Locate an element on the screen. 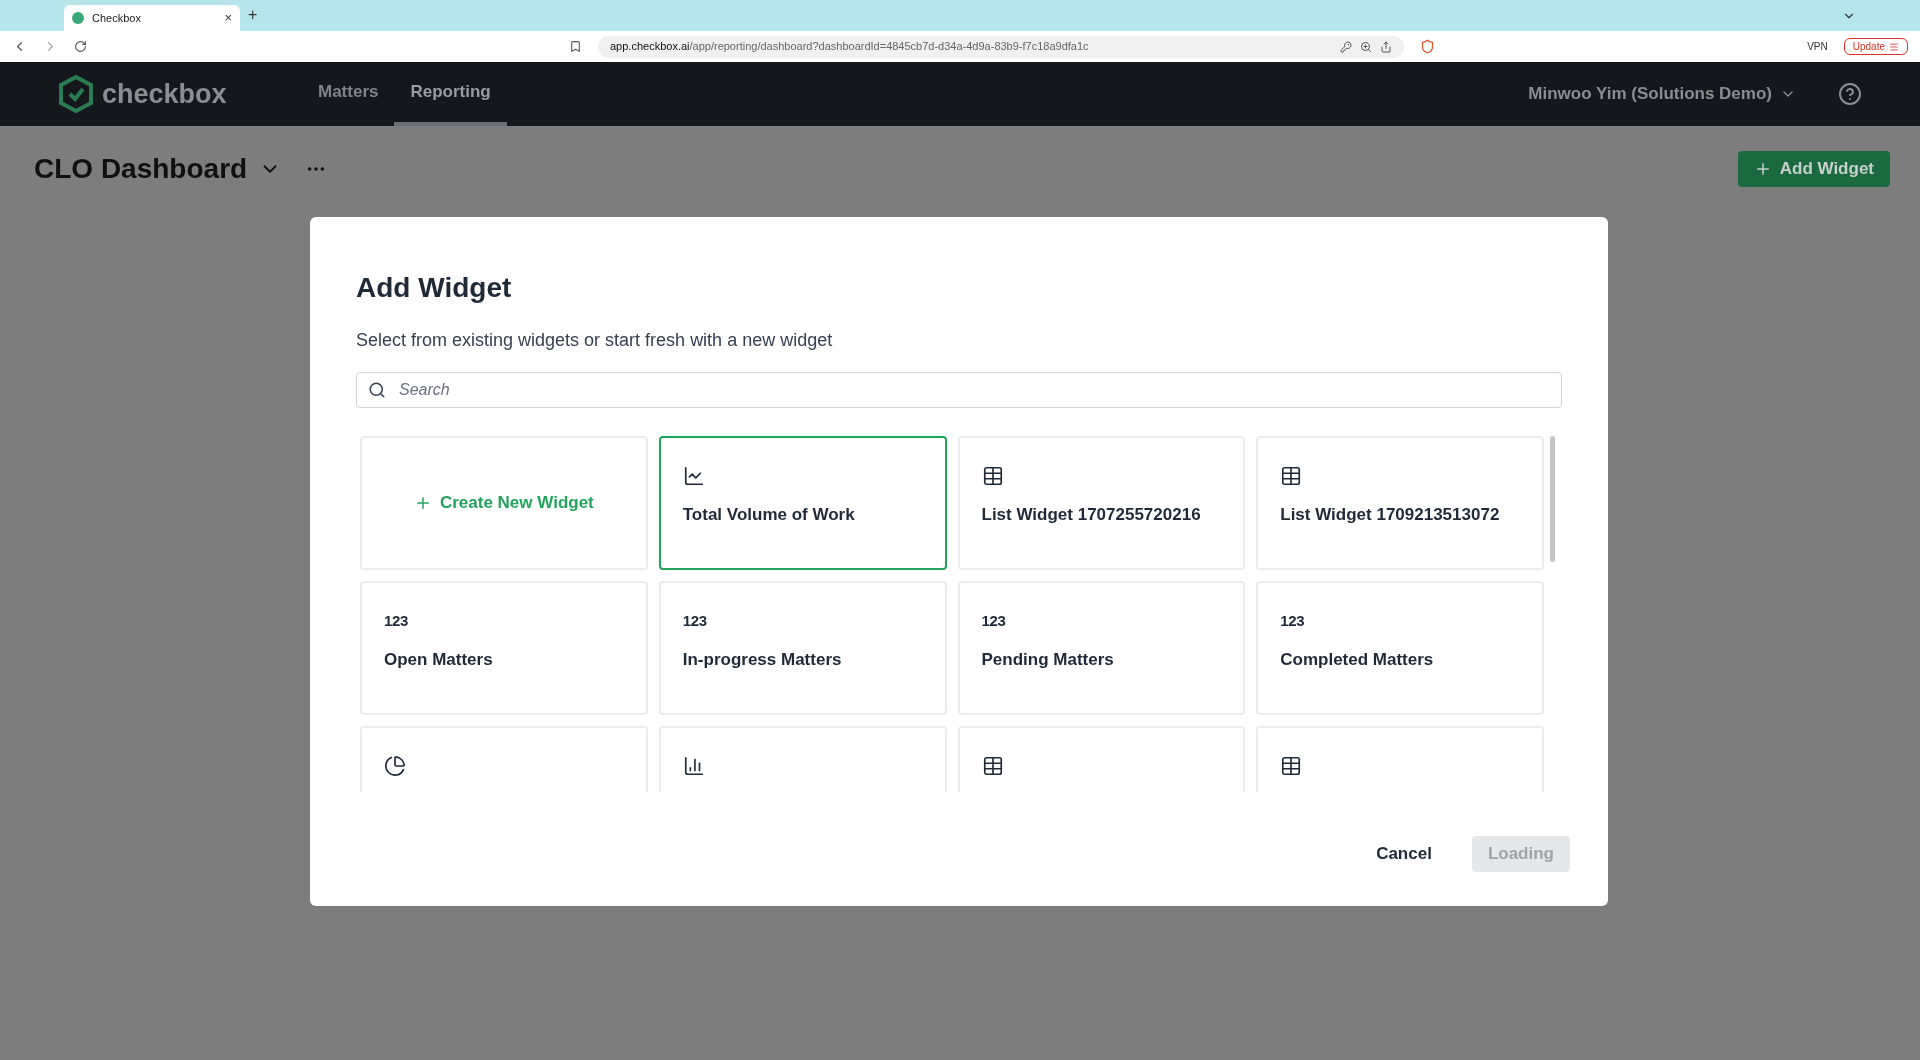  browser-tab: Checkbox × is located at coordinates (152, 18).